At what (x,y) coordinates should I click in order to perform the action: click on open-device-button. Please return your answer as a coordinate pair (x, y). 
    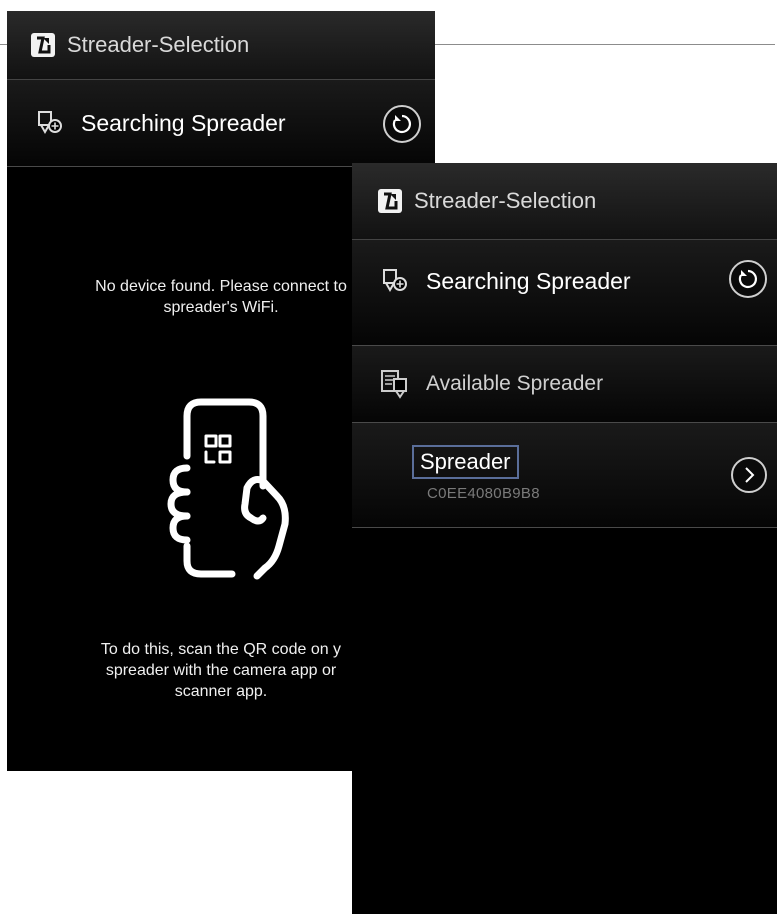
    Looking at the image, I should click on (749, 475).